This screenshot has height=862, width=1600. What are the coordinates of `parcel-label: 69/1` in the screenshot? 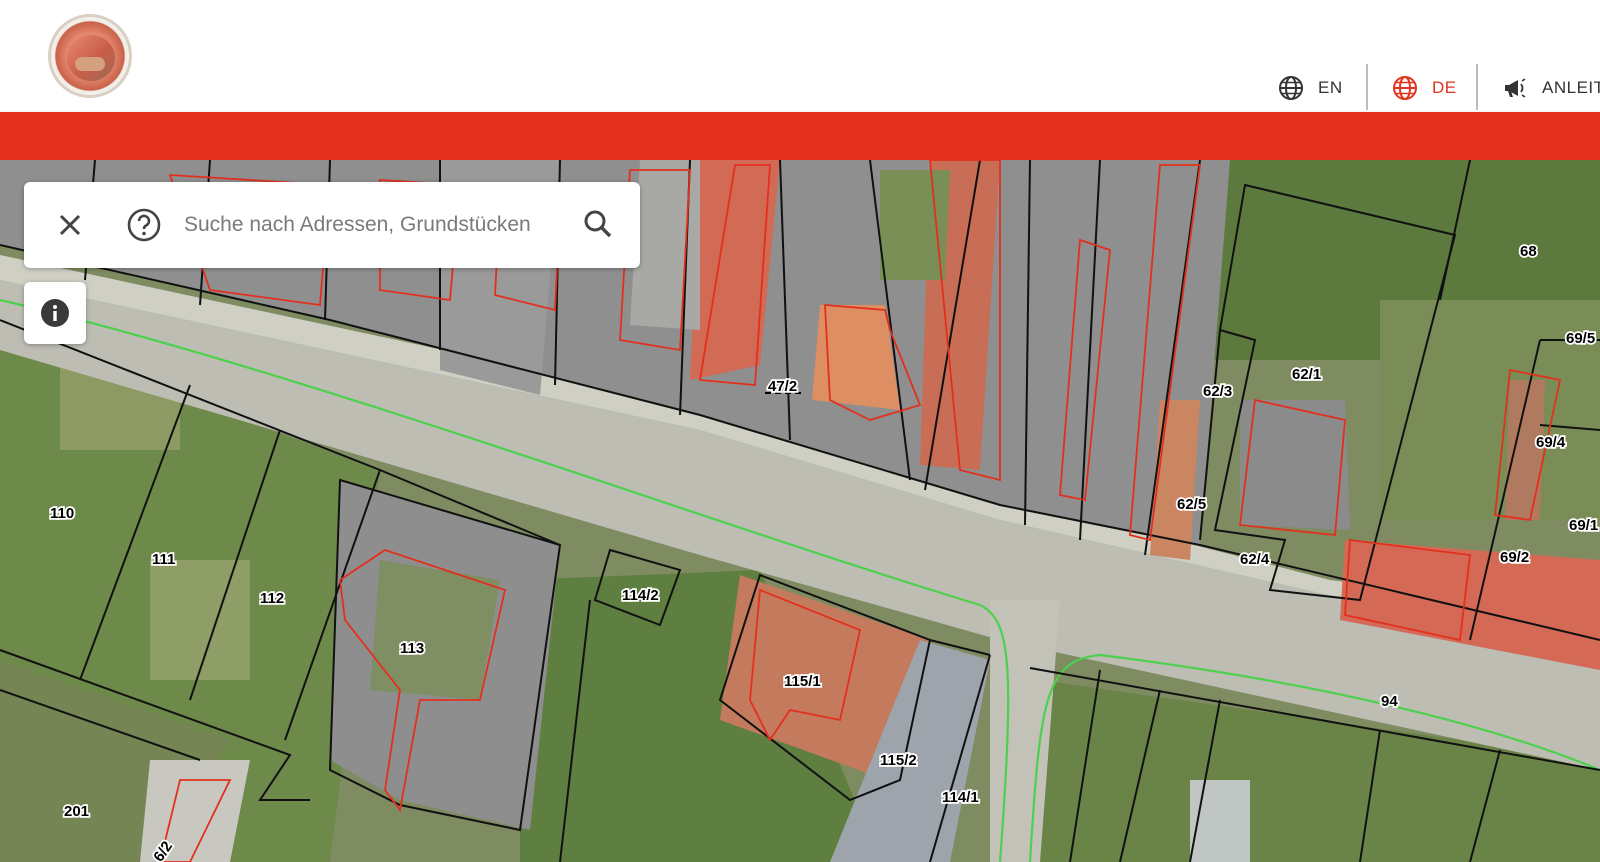 It's located at (1583, 525).